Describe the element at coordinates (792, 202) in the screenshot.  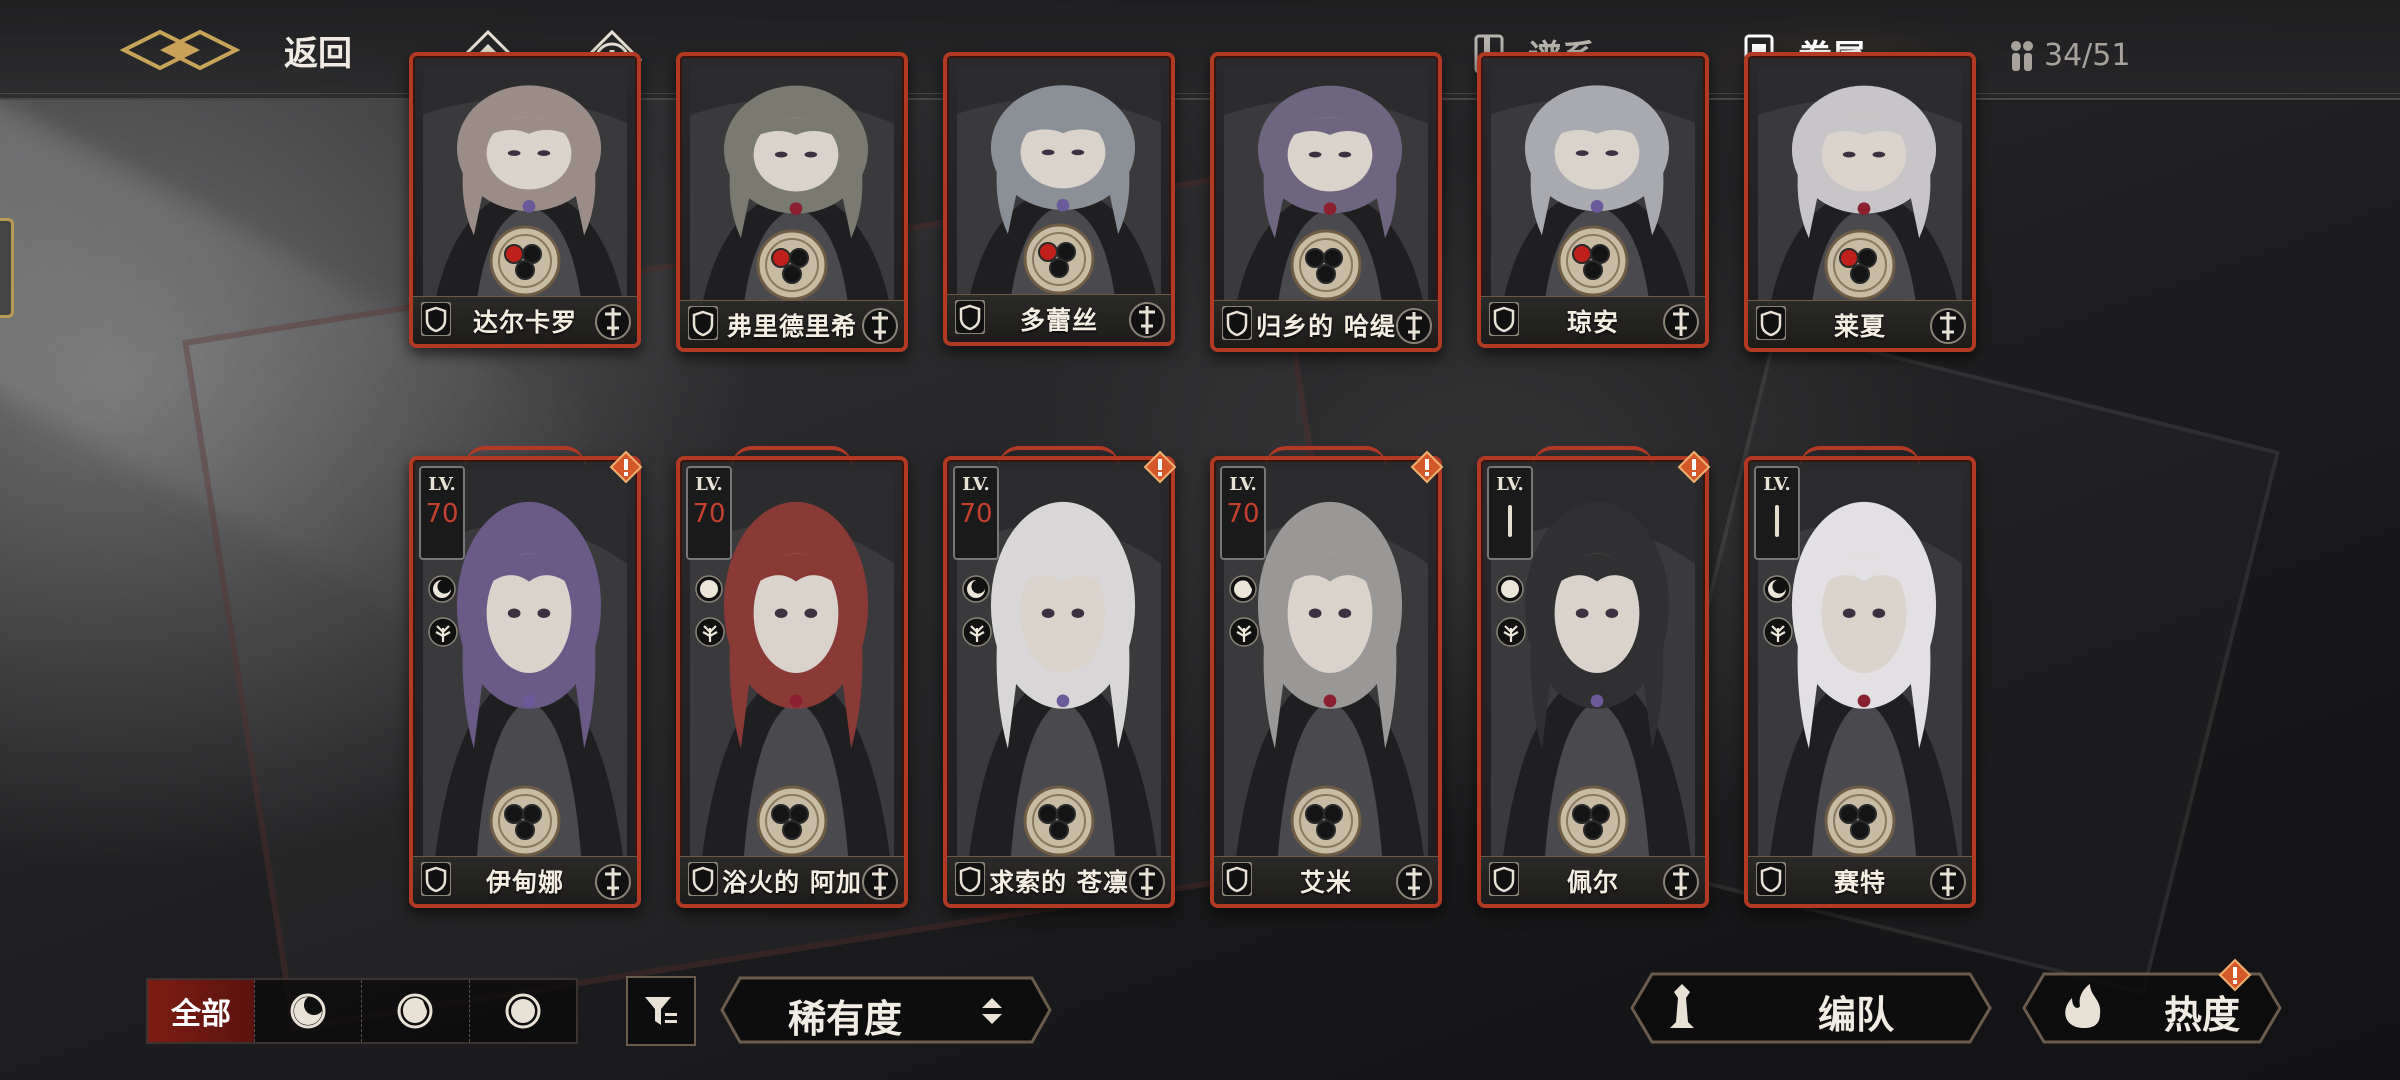
I see `character-card: 弗里德里希` at that location.